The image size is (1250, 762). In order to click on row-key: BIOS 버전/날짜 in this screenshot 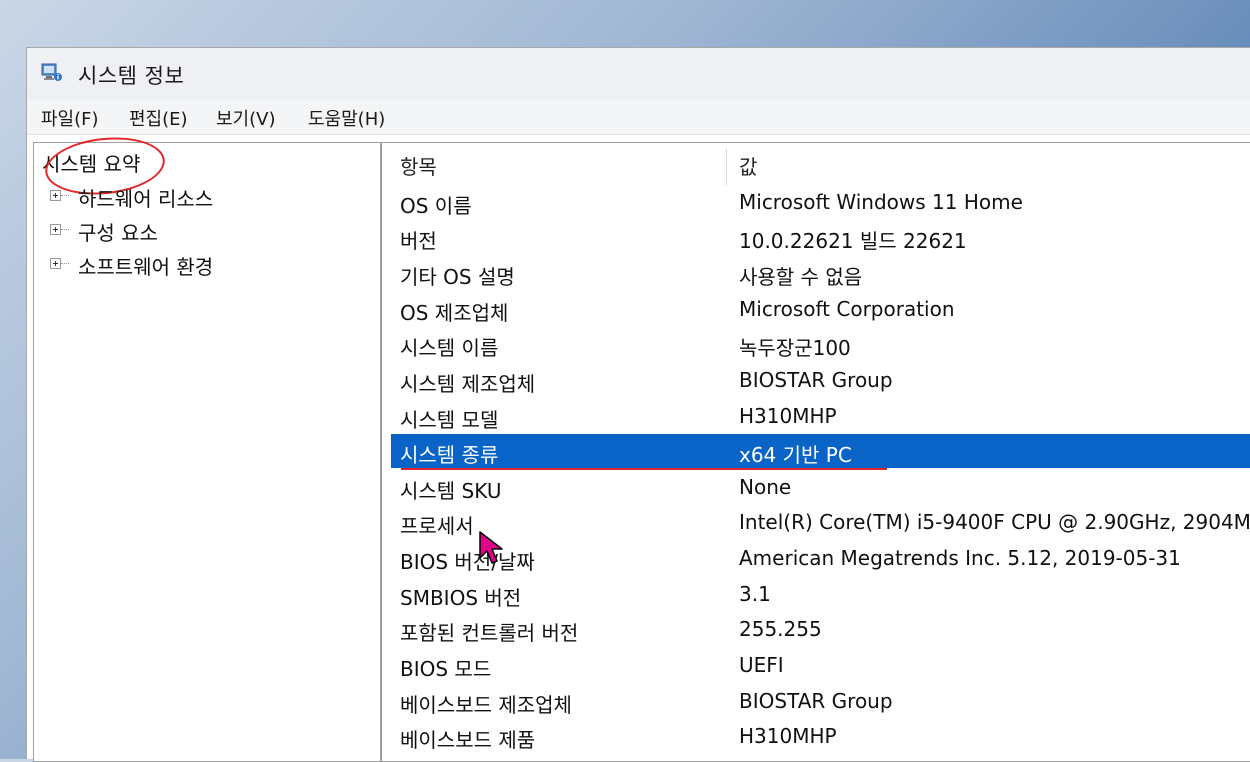, I will do `click(467, 562)`.